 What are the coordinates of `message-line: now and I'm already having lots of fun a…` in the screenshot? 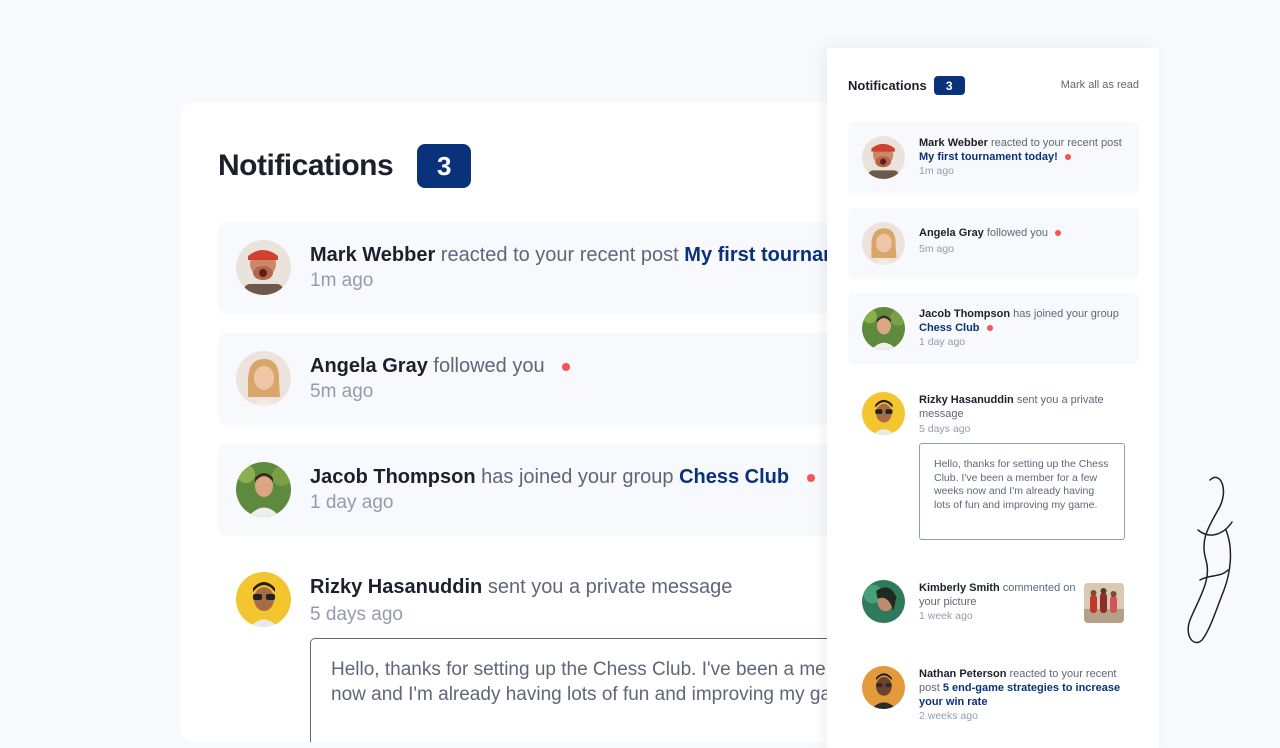 It's located at (597, 694).